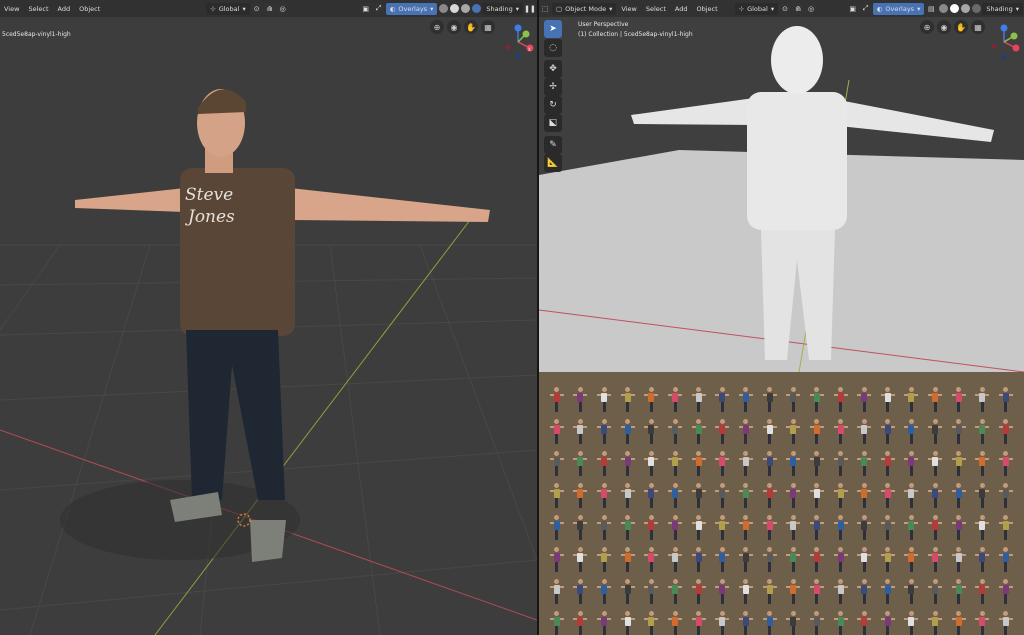 Image resolution: width=1024 pixels, height=635 pixels. Describe the element at coordinates (553, 29) in the screenshot. I see `select-box-icon: ➤` at that location.